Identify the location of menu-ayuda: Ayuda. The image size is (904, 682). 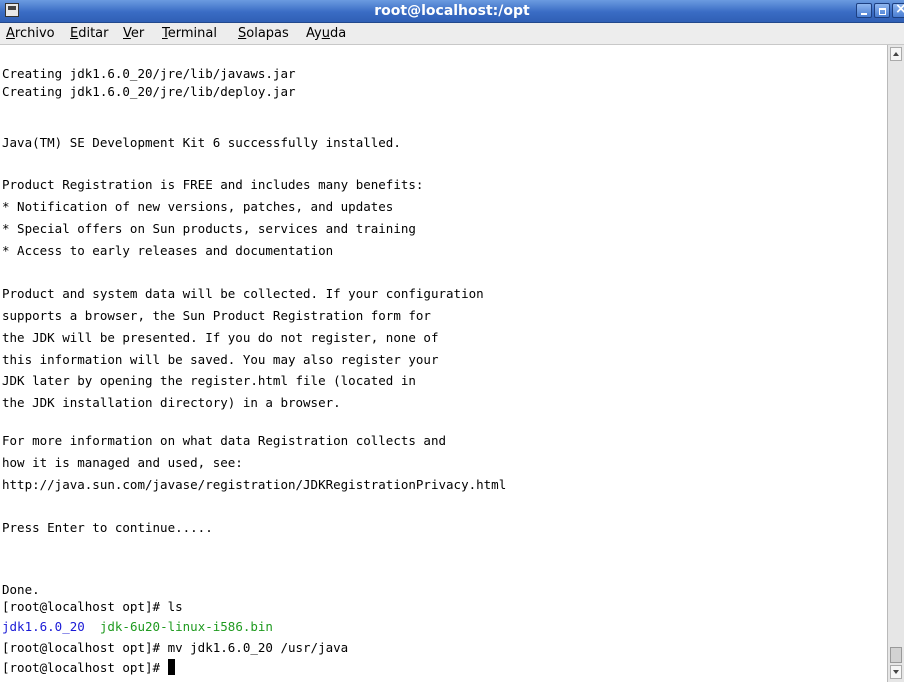
(326, 33).